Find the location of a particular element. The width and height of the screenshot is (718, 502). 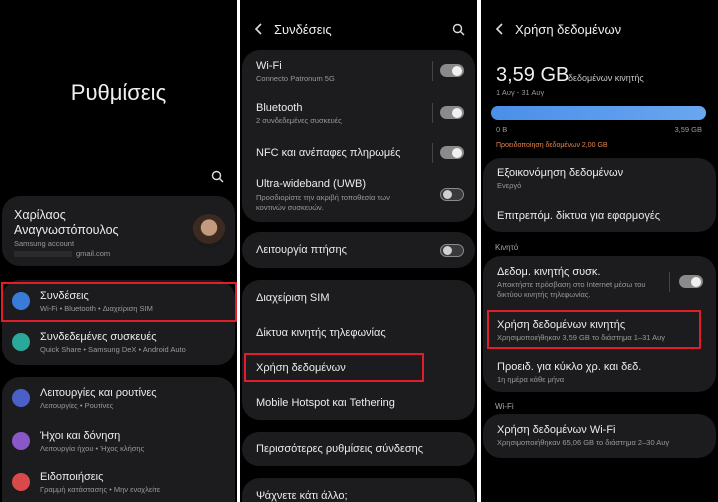

bluetooth-label: Bluetooth is located at coordinates (279, 108).